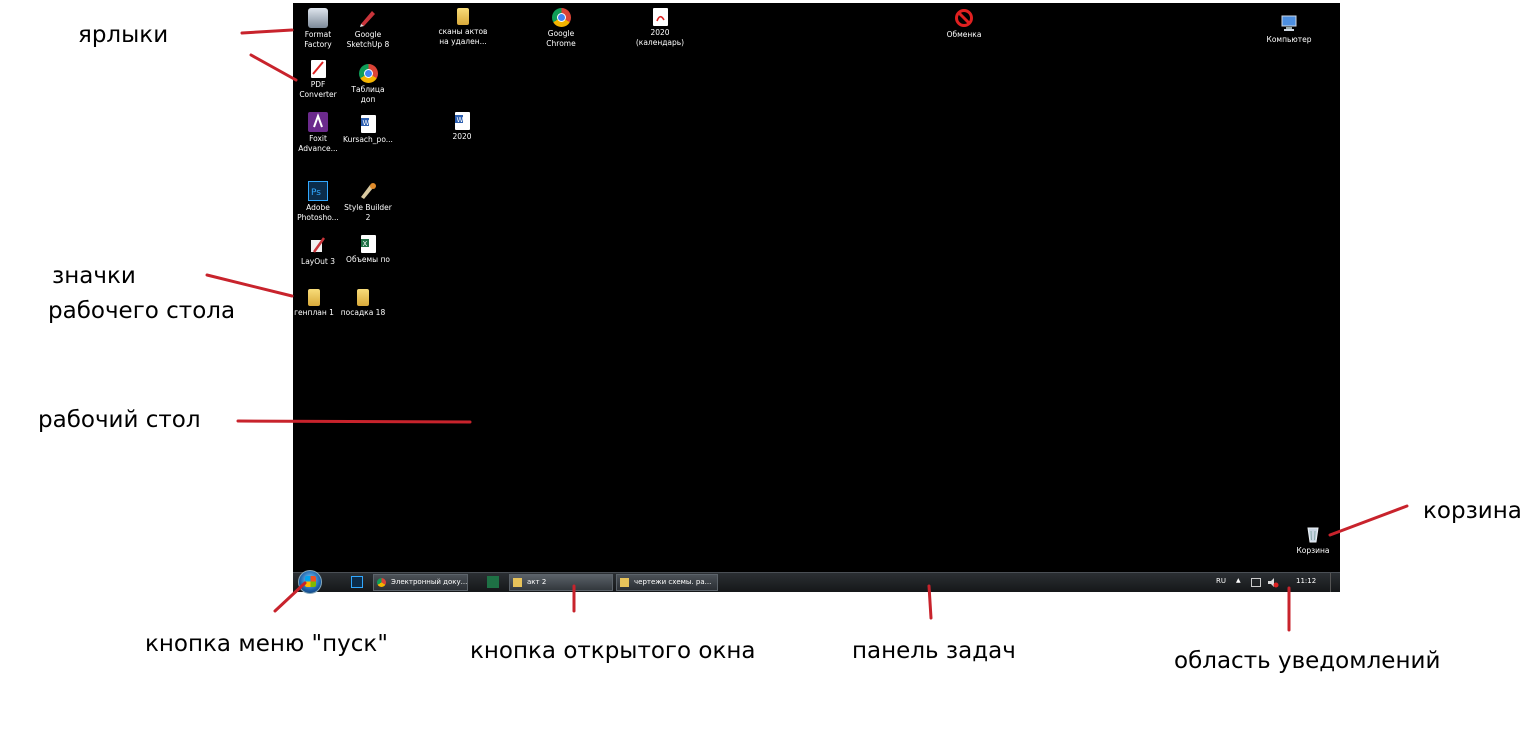  I want to click on annotation-start-button: кнопка меню "пуск", so click(266, 644).